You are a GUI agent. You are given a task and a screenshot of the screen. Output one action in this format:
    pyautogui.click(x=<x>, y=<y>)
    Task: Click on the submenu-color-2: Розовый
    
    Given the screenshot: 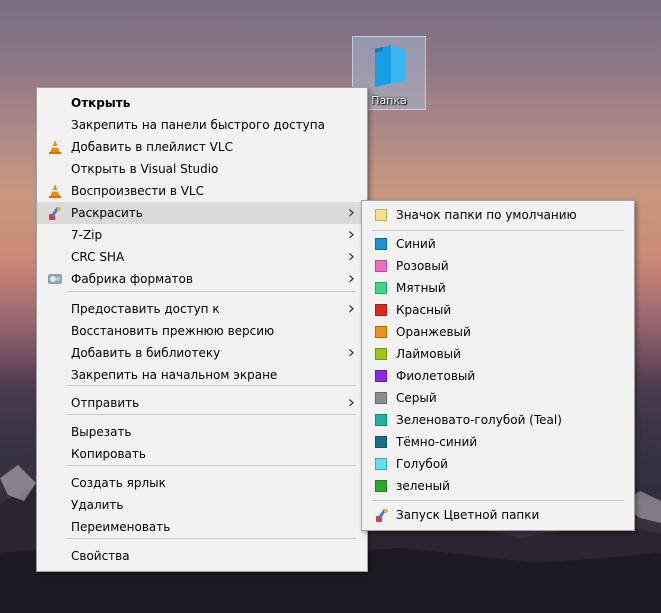 What is the action you would take?
    pyautogui.click(x=498, y=266)
    